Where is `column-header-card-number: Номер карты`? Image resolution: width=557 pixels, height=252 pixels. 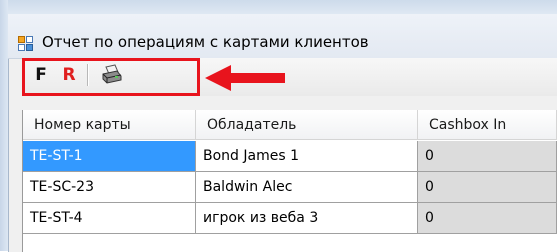 column-header-card-number: Номер карты is located at coordinates (109, 125).